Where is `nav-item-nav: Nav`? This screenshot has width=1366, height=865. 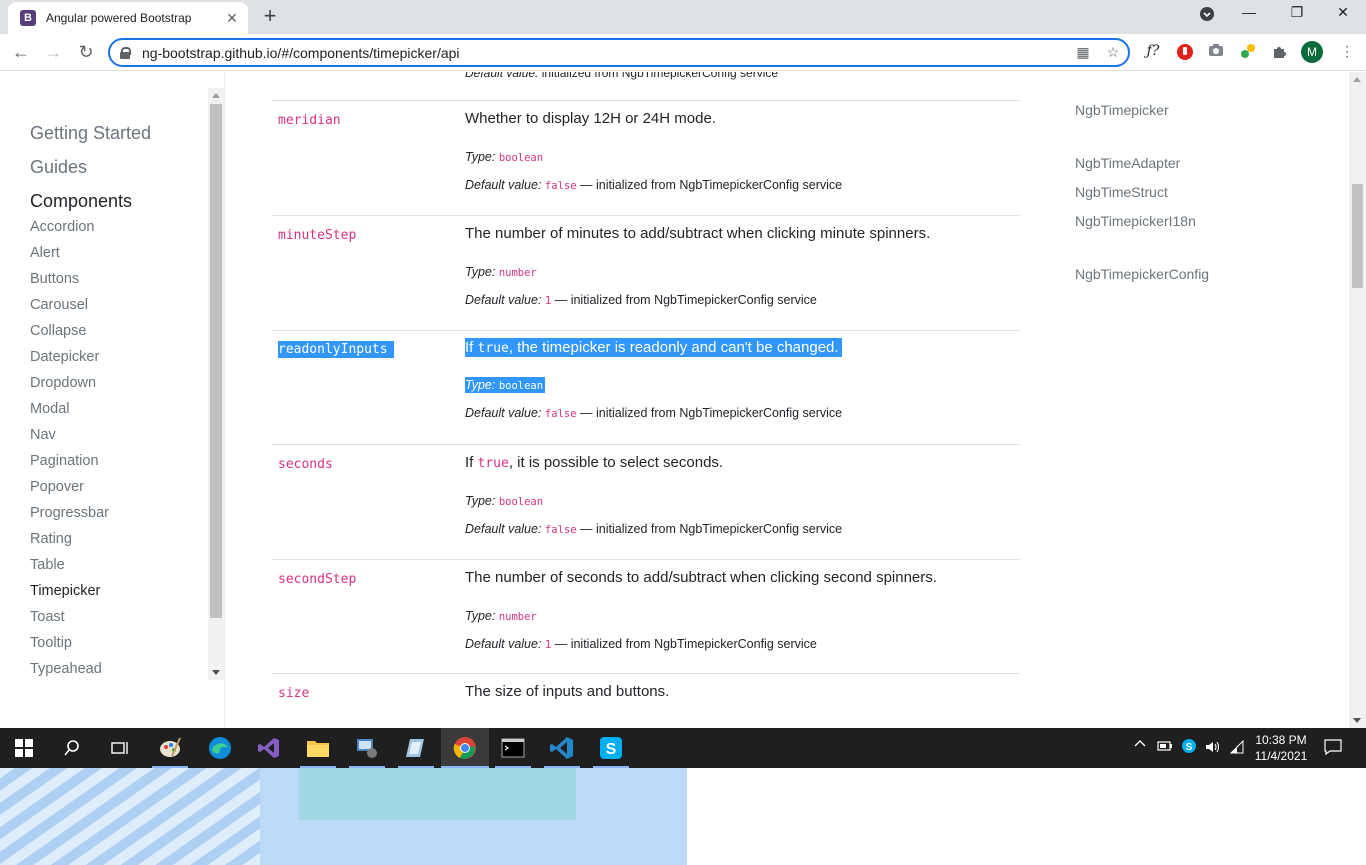
nav-item-nav: Nav is located at coordinates (43, 435).